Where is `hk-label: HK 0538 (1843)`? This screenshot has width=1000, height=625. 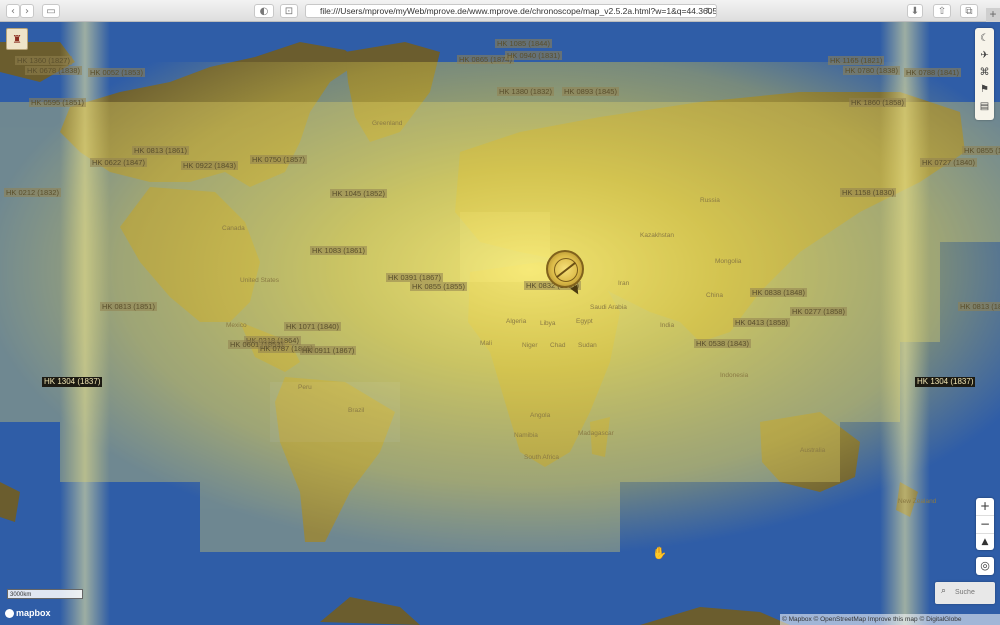 hk-label: HK 0538 (1843) is located at coordinates (722, 343).